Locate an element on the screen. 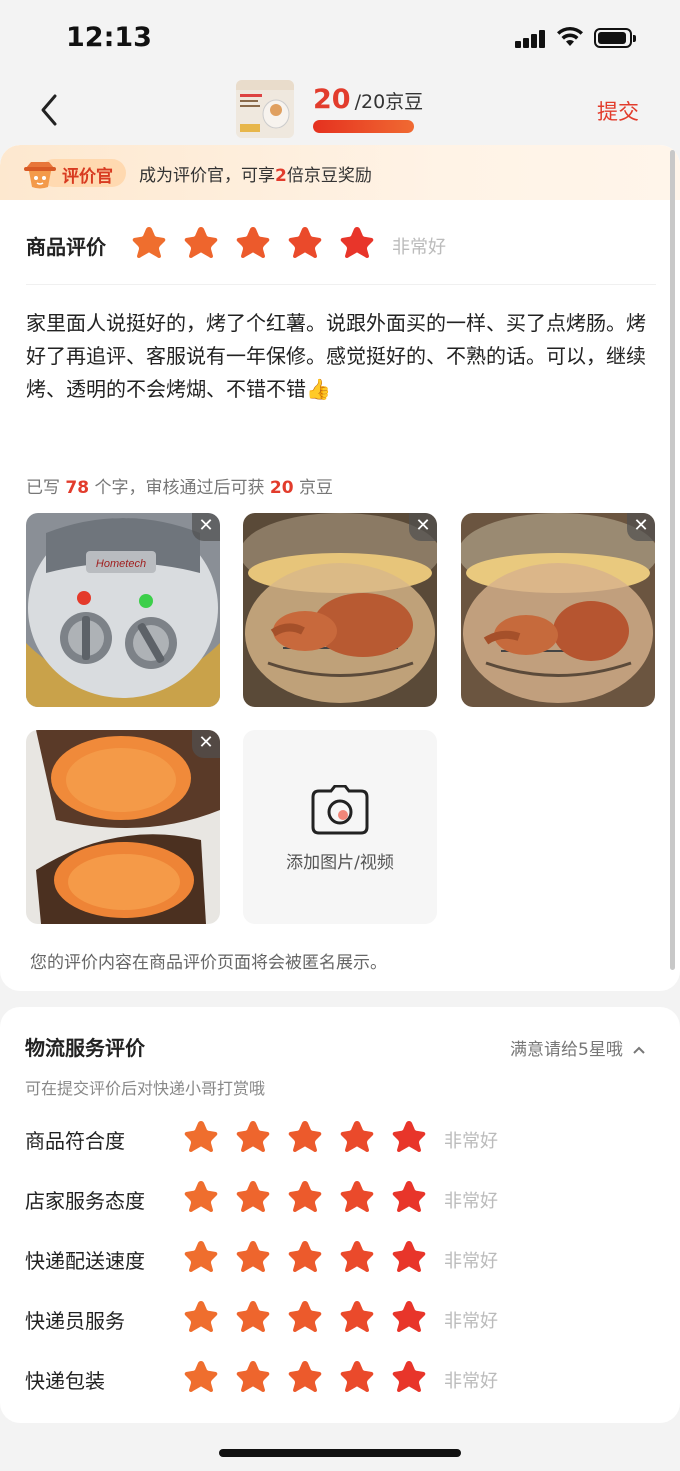 The image size is (680, 1471). word-count-hint: 已写 78 个字，审核通过后可获 20 京豆 is located at coordinates (179, 488).